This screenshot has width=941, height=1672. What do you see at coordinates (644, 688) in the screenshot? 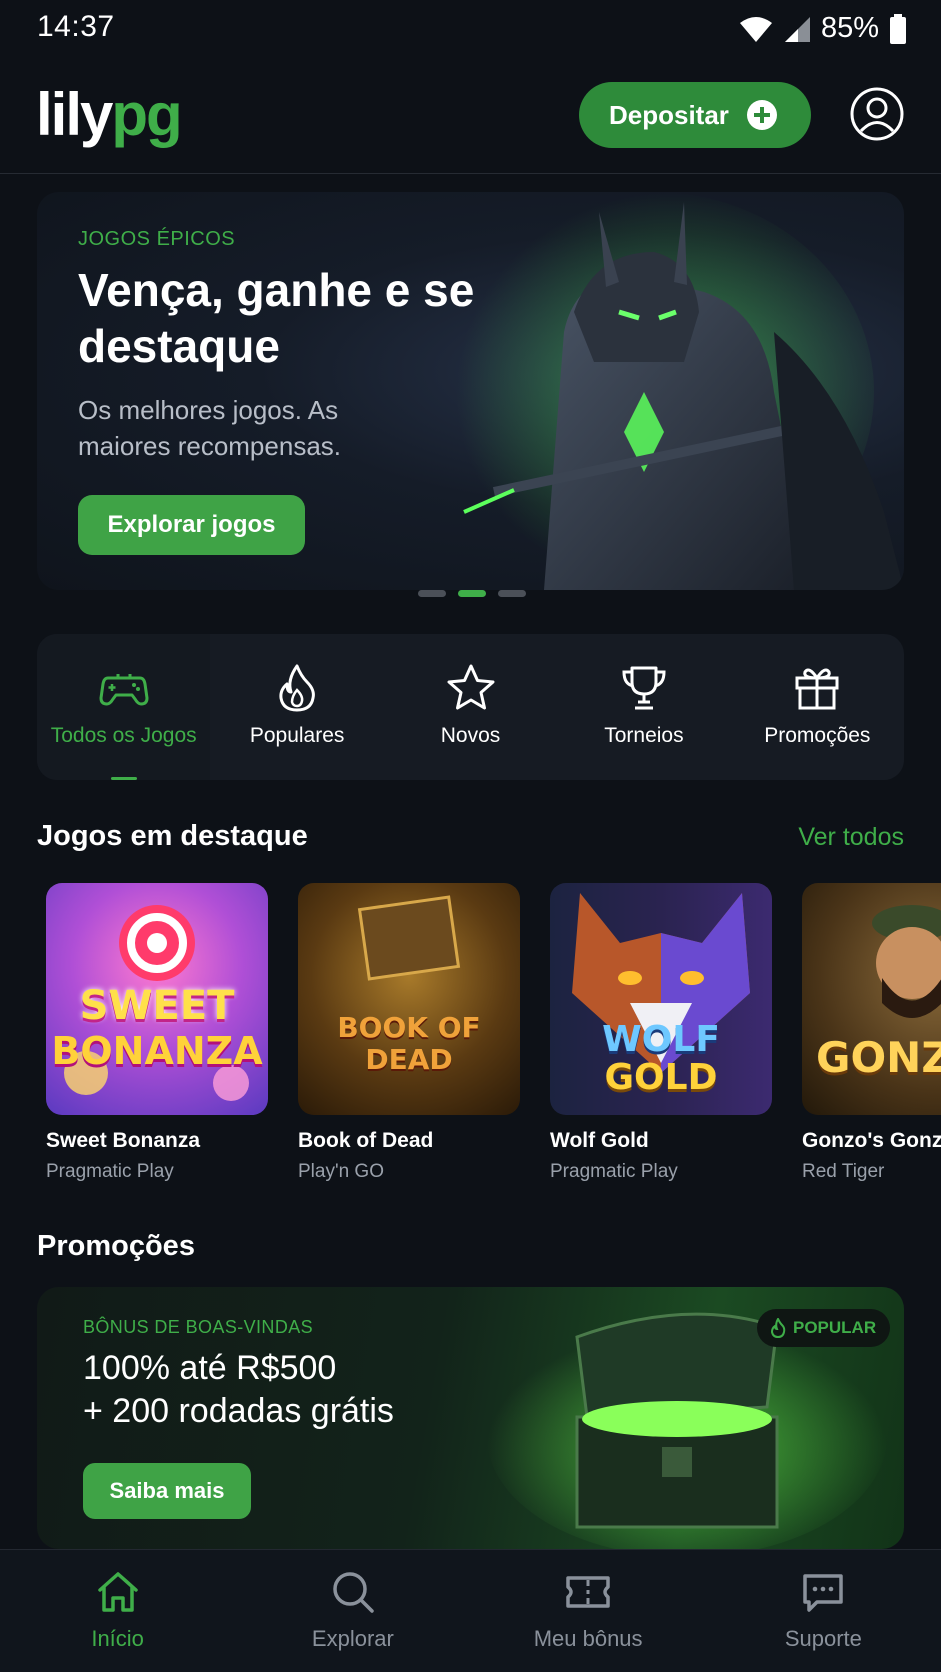
I see `trophy-icon` at bounding box center [644, 688].